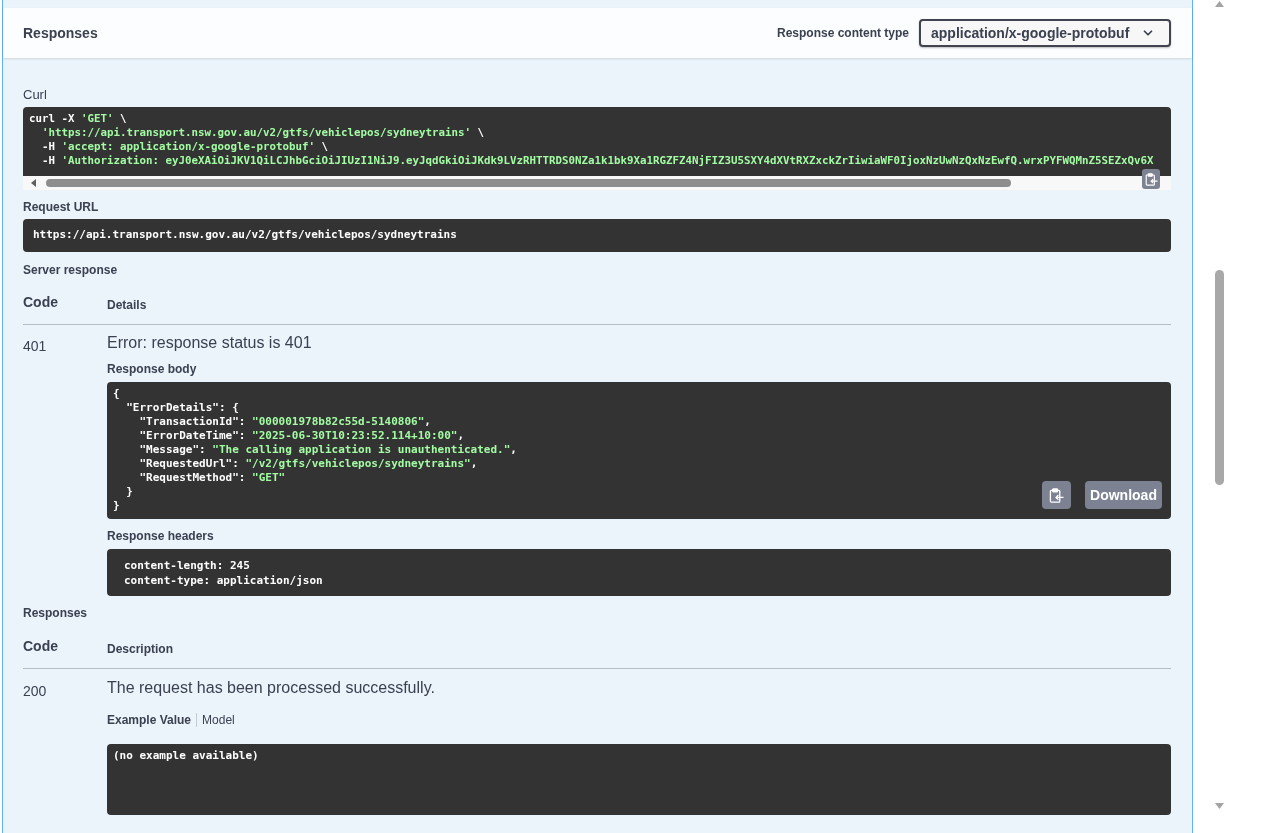  Describe the element at coordinates (597, 235) in the screenshot. I see `request-url: https://api.transport.nsw.gov.au/v2/gtfs/vehiclepos/sydneytrains` at that location.